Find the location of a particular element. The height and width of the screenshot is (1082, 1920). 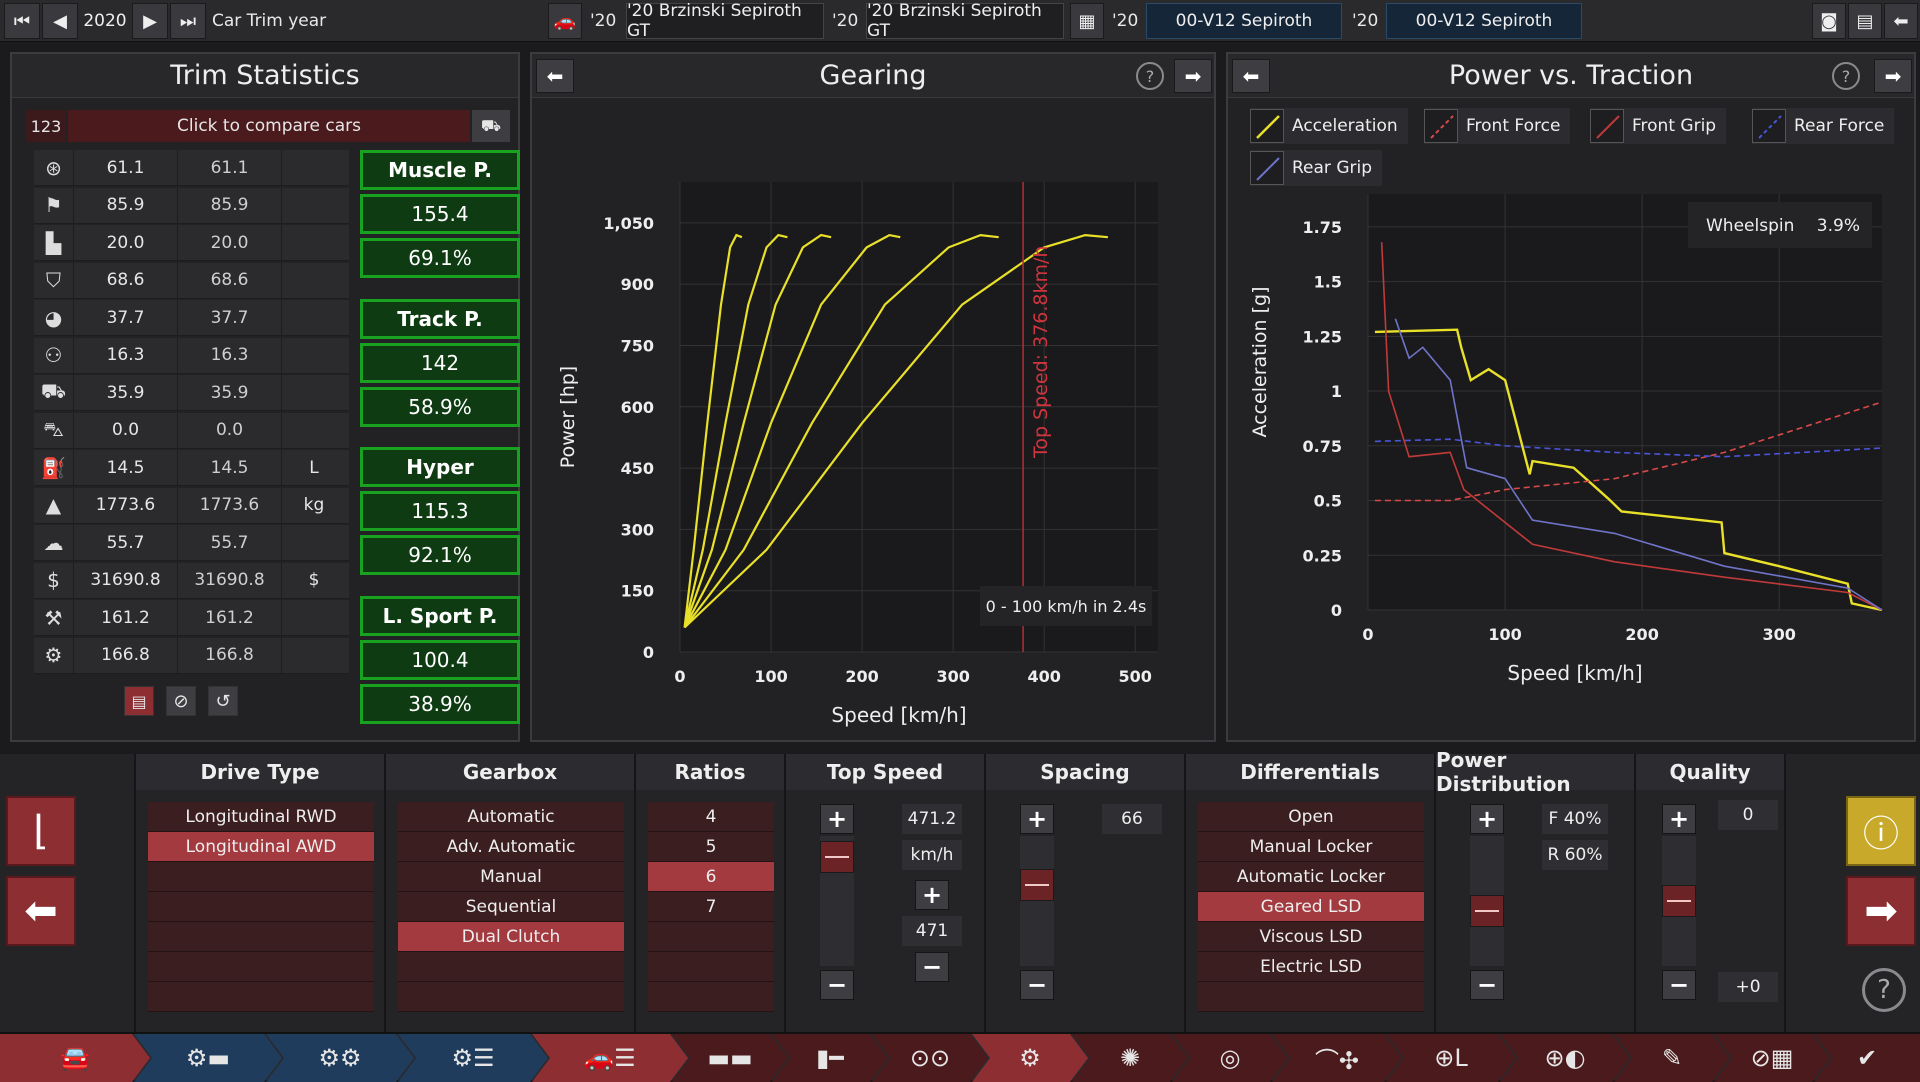

power-distribution-plus-button: + is located at coordinates (1487, 819).